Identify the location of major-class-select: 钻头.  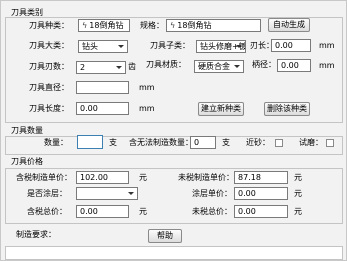
(103, 46).